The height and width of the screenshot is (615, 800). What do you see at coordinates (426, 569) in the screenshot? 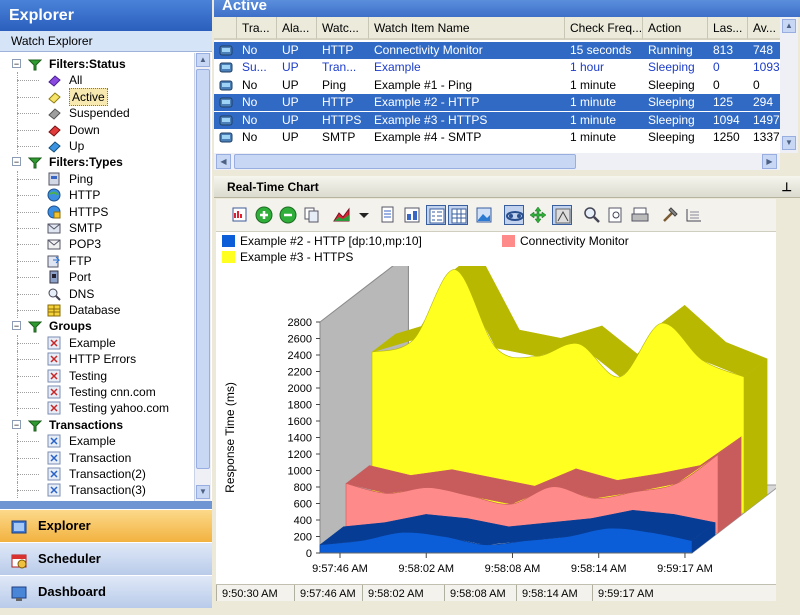
I see `x-tick-label: 9:58:02 AM` at bounding box center [426, 569].